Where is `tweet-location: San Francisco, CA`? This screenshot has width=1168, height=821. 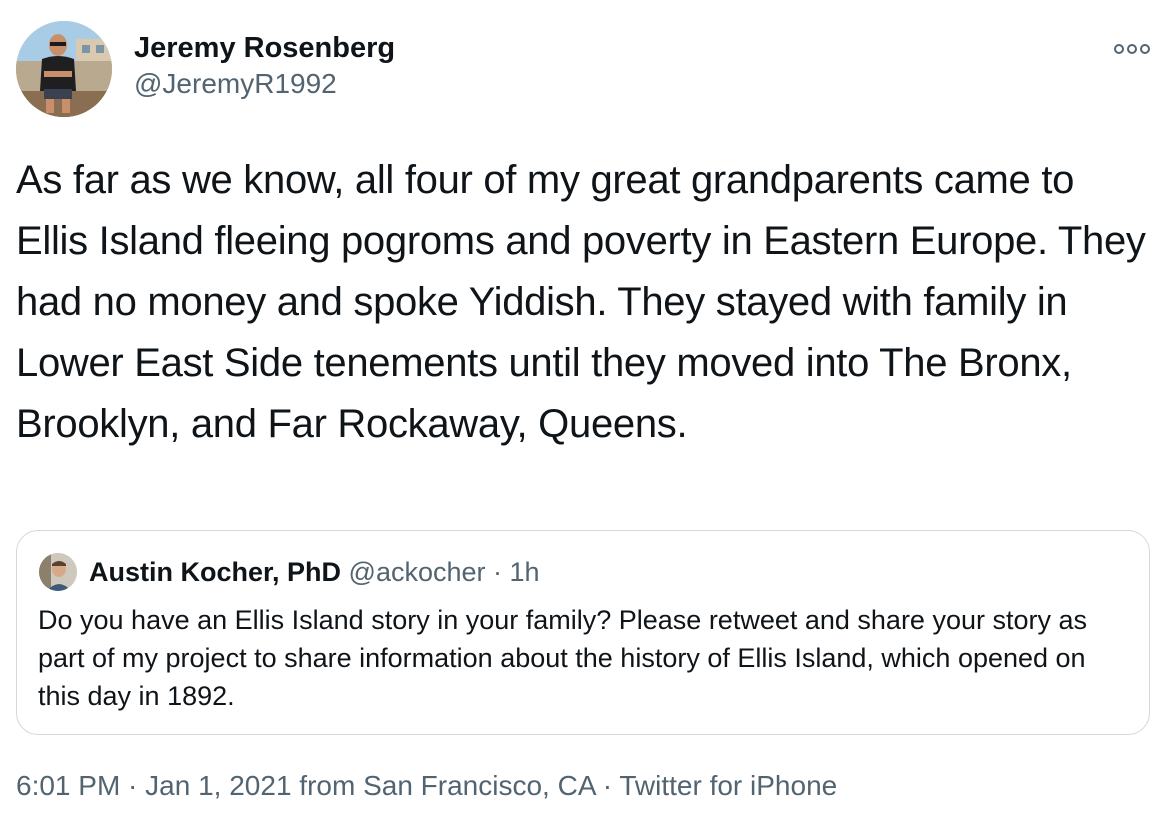
tweet-location: San Francisco, CA is located at coordinates (479, 785).